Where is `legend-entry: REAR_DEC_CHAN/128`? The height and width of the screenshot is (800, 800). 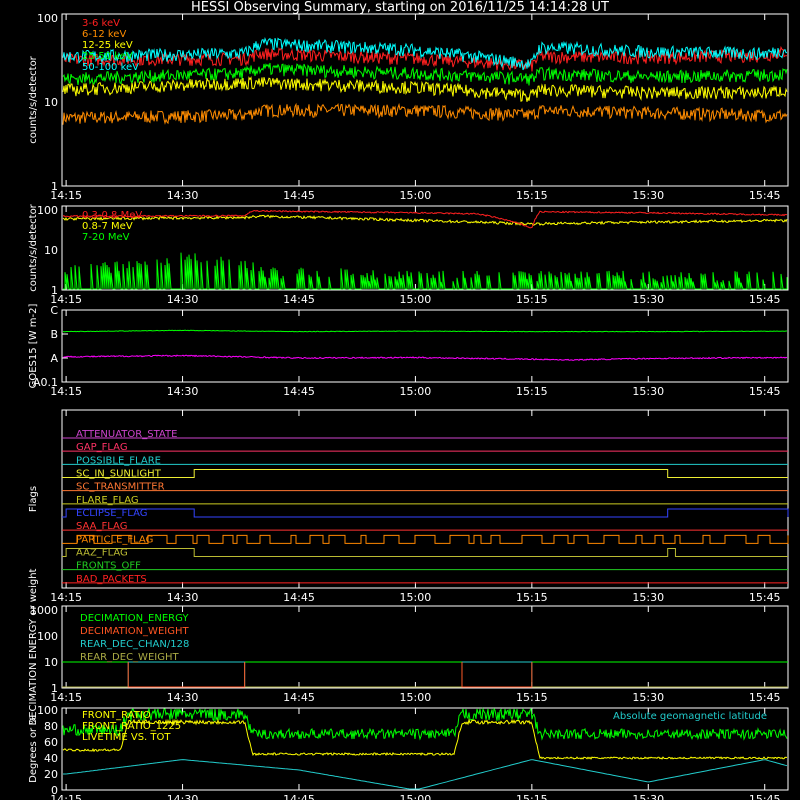
legend-entry: REAR_DEC_CHAN/128 is located at coordinates (134, 644).